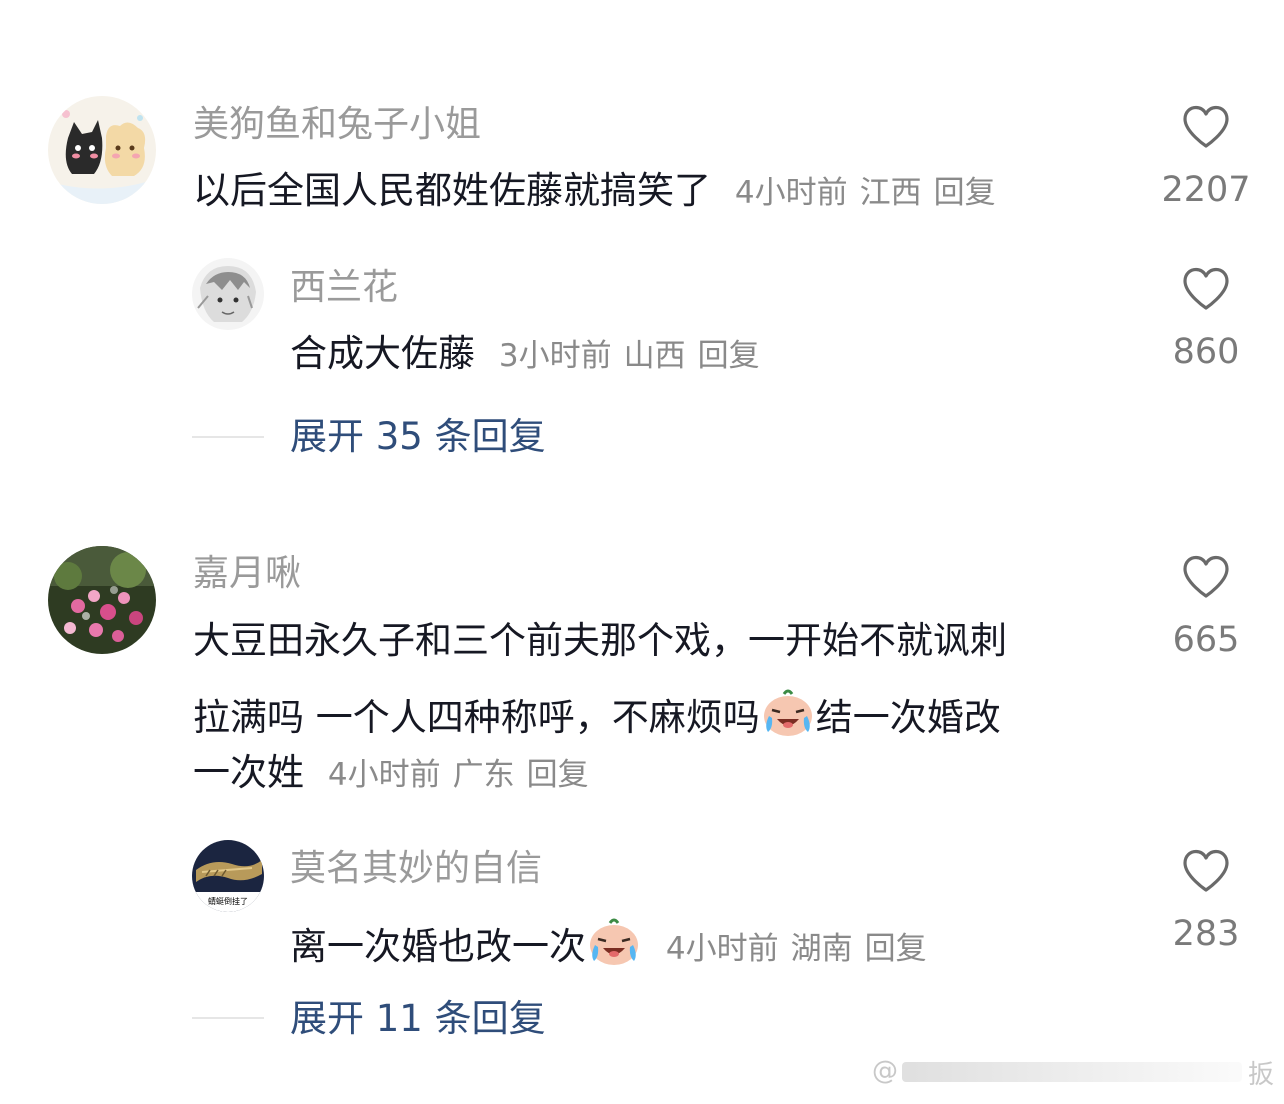 Image resolution: width=1284 pixels, height=1104 pixels. Describe the element at coordinates (228, 901) in the screenshot. I see `avatar-caption: 蜻蜓倒挂了` at that location.